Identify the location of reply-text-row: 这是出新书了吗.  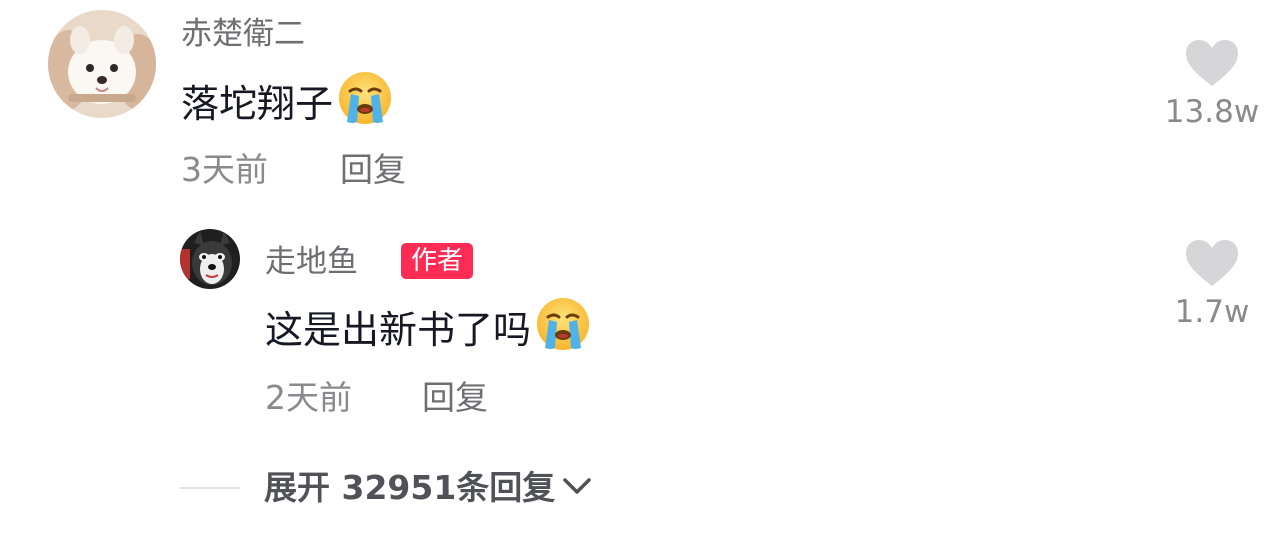
(428, 330).